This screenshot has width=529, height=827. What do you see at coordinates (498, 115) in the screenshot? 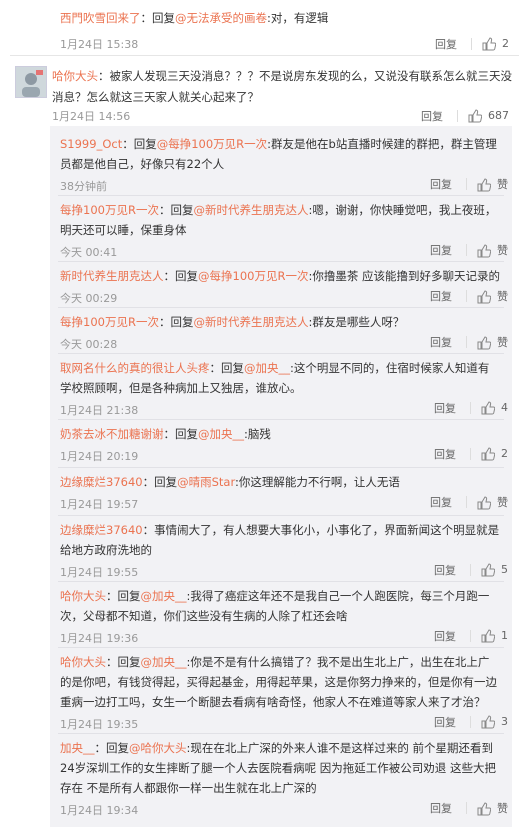
I see `like-count: 687` at bounding box center [498, 115].